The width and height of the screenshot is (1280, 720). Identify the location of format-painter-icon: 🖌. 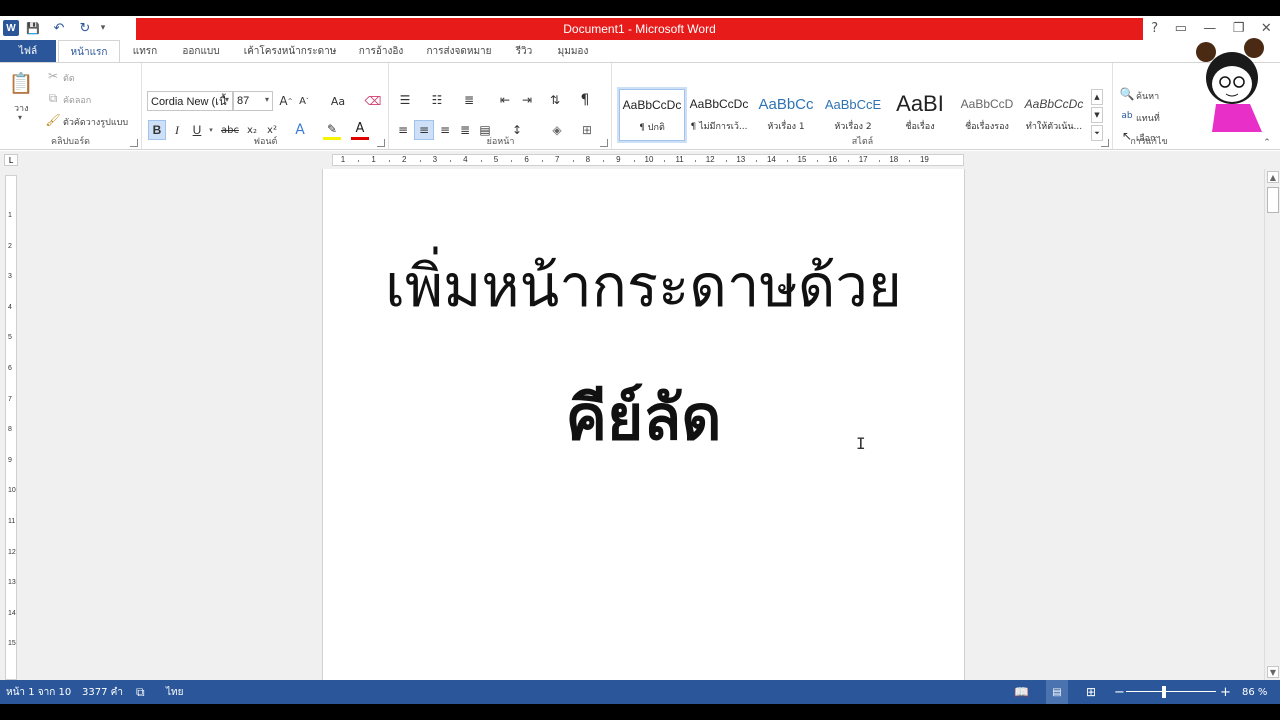
(52, 120).